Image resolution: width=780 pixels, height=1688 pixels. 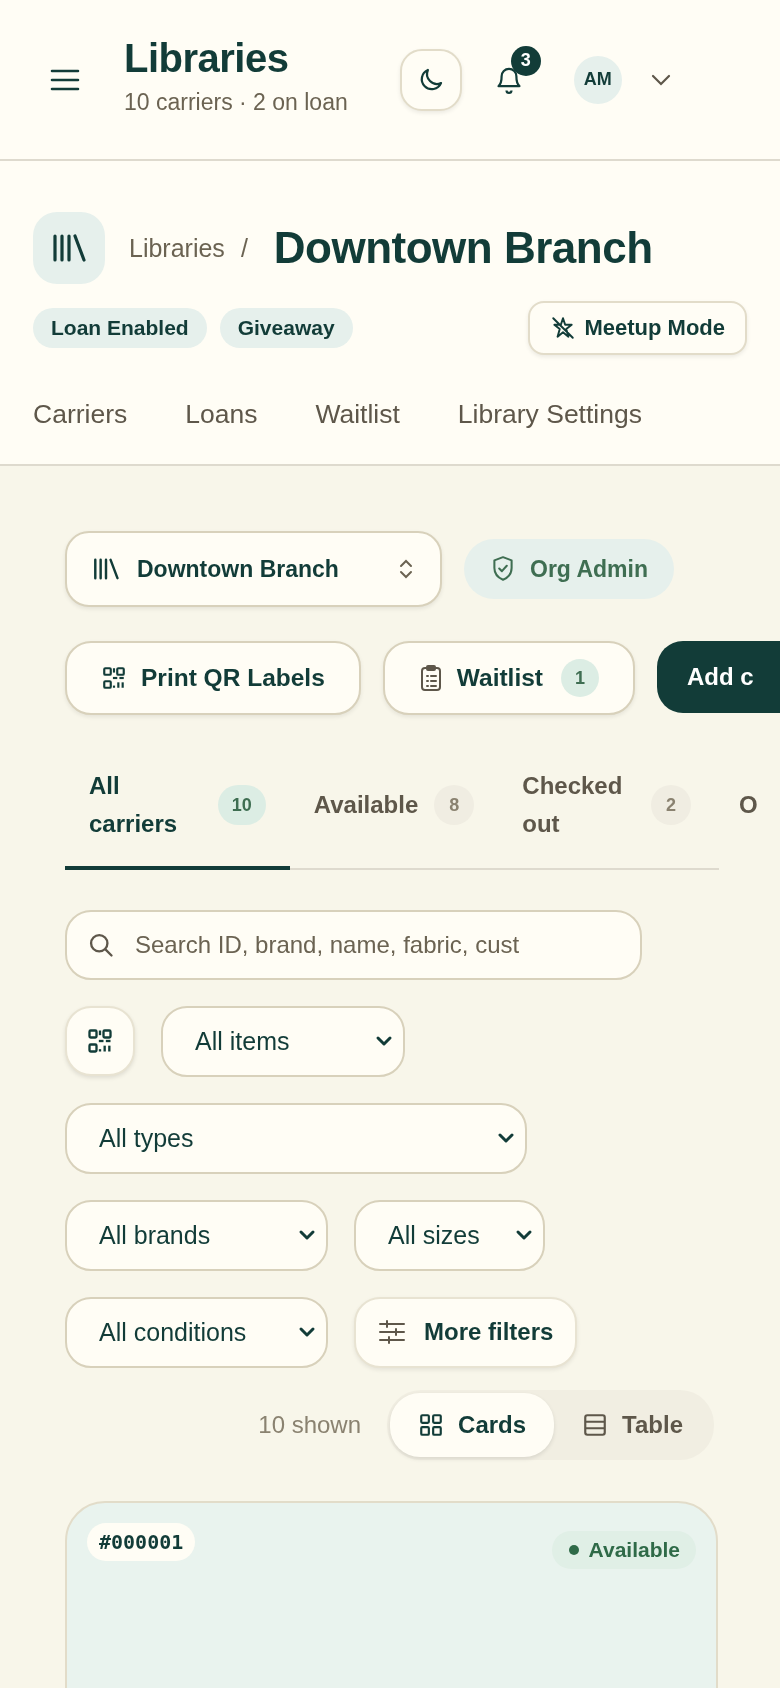 I want to click on menu-icon, so click(x=65, y=79).